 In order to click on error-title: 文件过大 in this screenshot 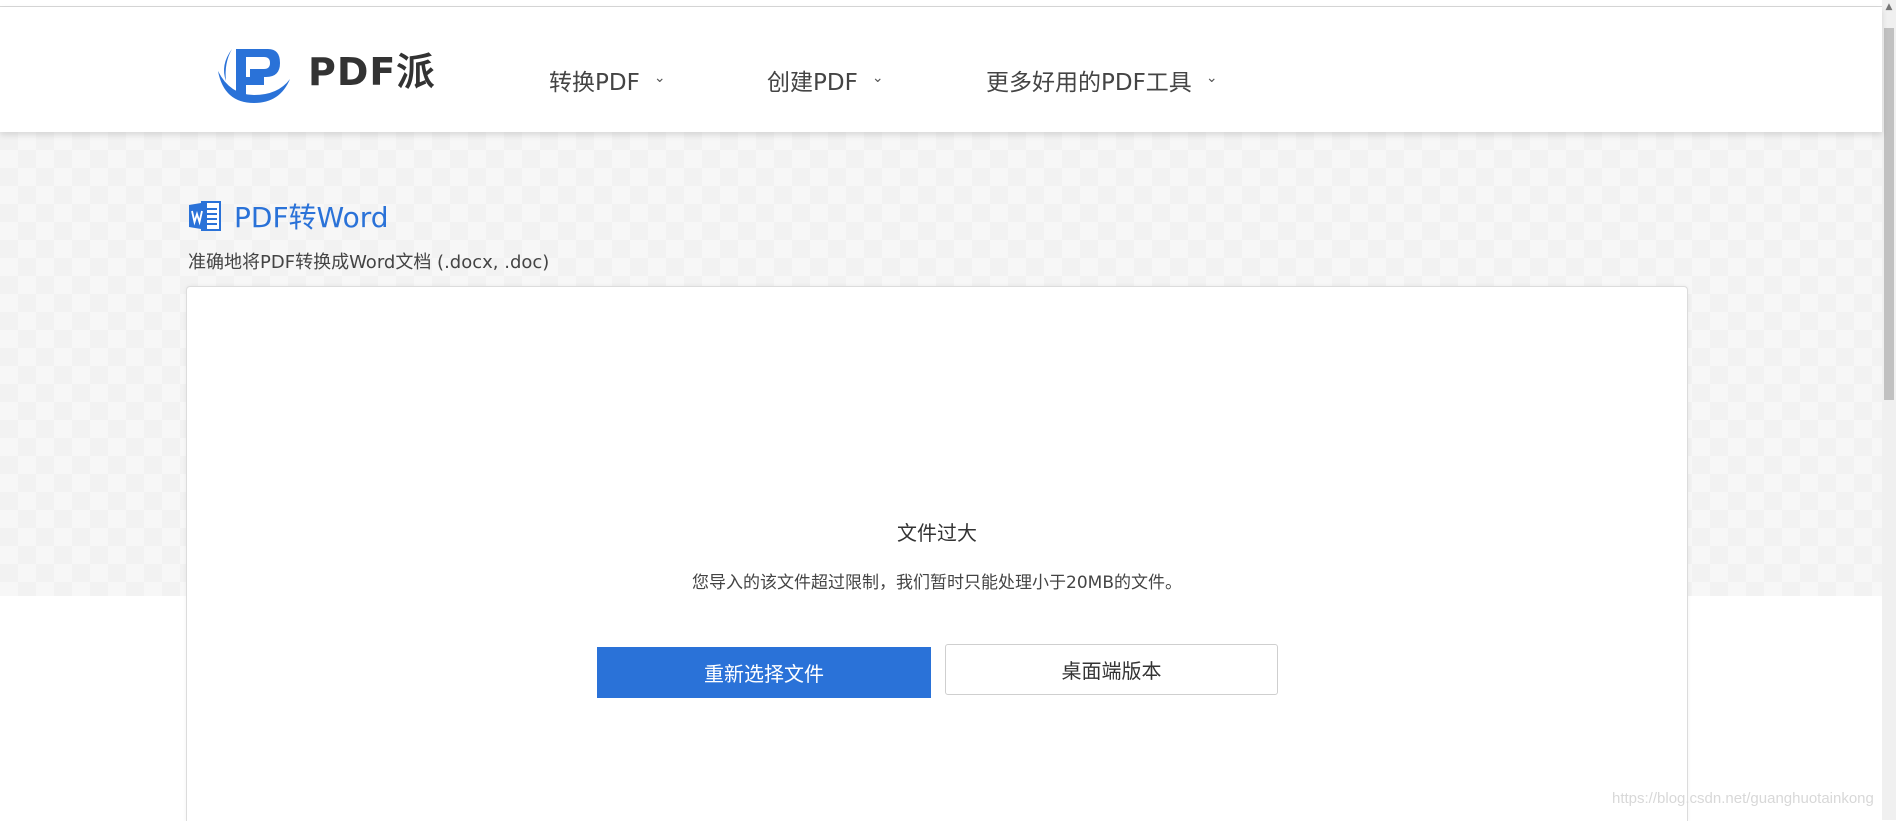, I will do `click(937, 533)`.